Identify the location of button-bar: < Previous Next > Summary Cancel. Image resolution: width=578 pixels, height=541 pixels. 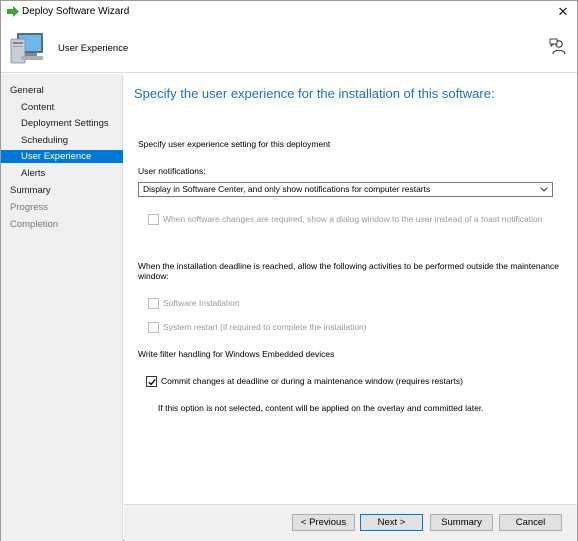
(350, 522).